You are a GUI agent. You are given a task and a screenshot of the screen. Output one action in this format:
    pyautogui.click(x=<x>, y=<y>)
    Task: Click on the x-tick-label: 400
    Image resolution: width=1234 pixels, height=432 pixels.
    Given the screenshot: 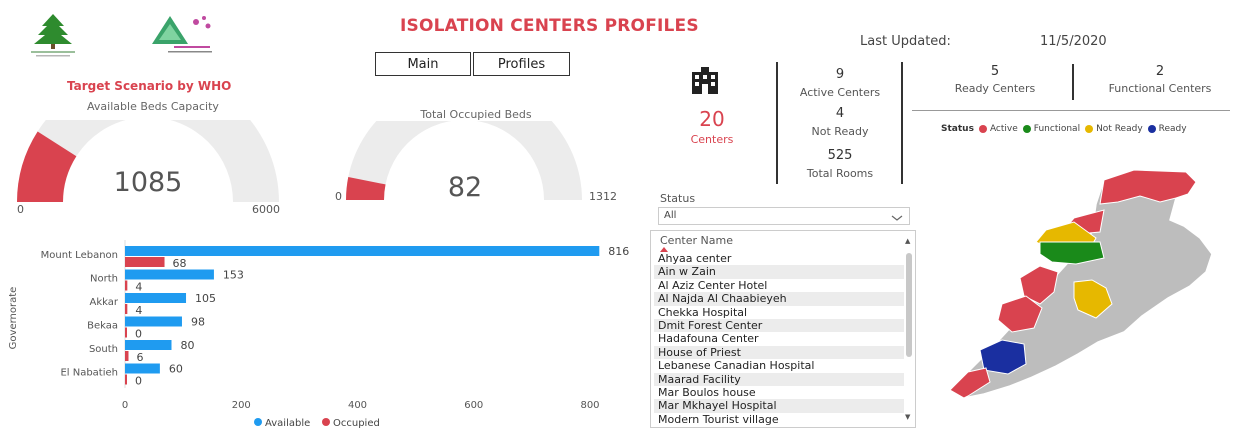 What is the action you would take?
    pyautogui.click(x=357, y=405)
    